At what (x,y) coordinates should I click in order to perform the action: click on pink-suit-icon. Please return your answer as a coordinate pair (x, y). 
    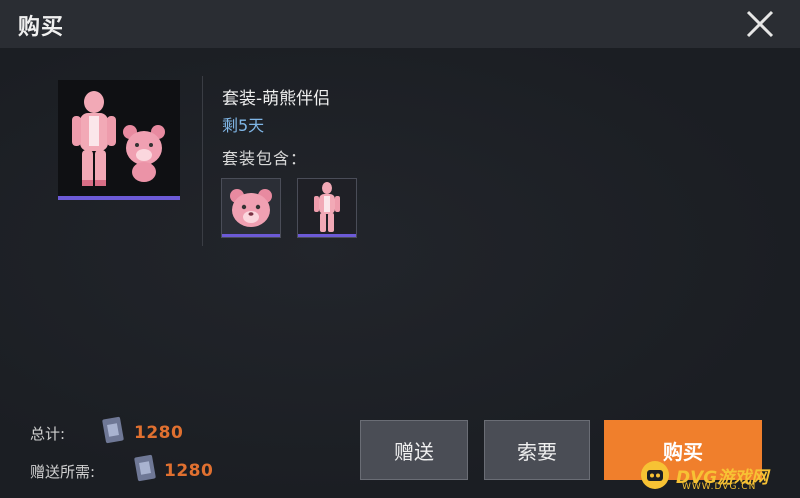
    Looking at the image, I should click on (327, 207).